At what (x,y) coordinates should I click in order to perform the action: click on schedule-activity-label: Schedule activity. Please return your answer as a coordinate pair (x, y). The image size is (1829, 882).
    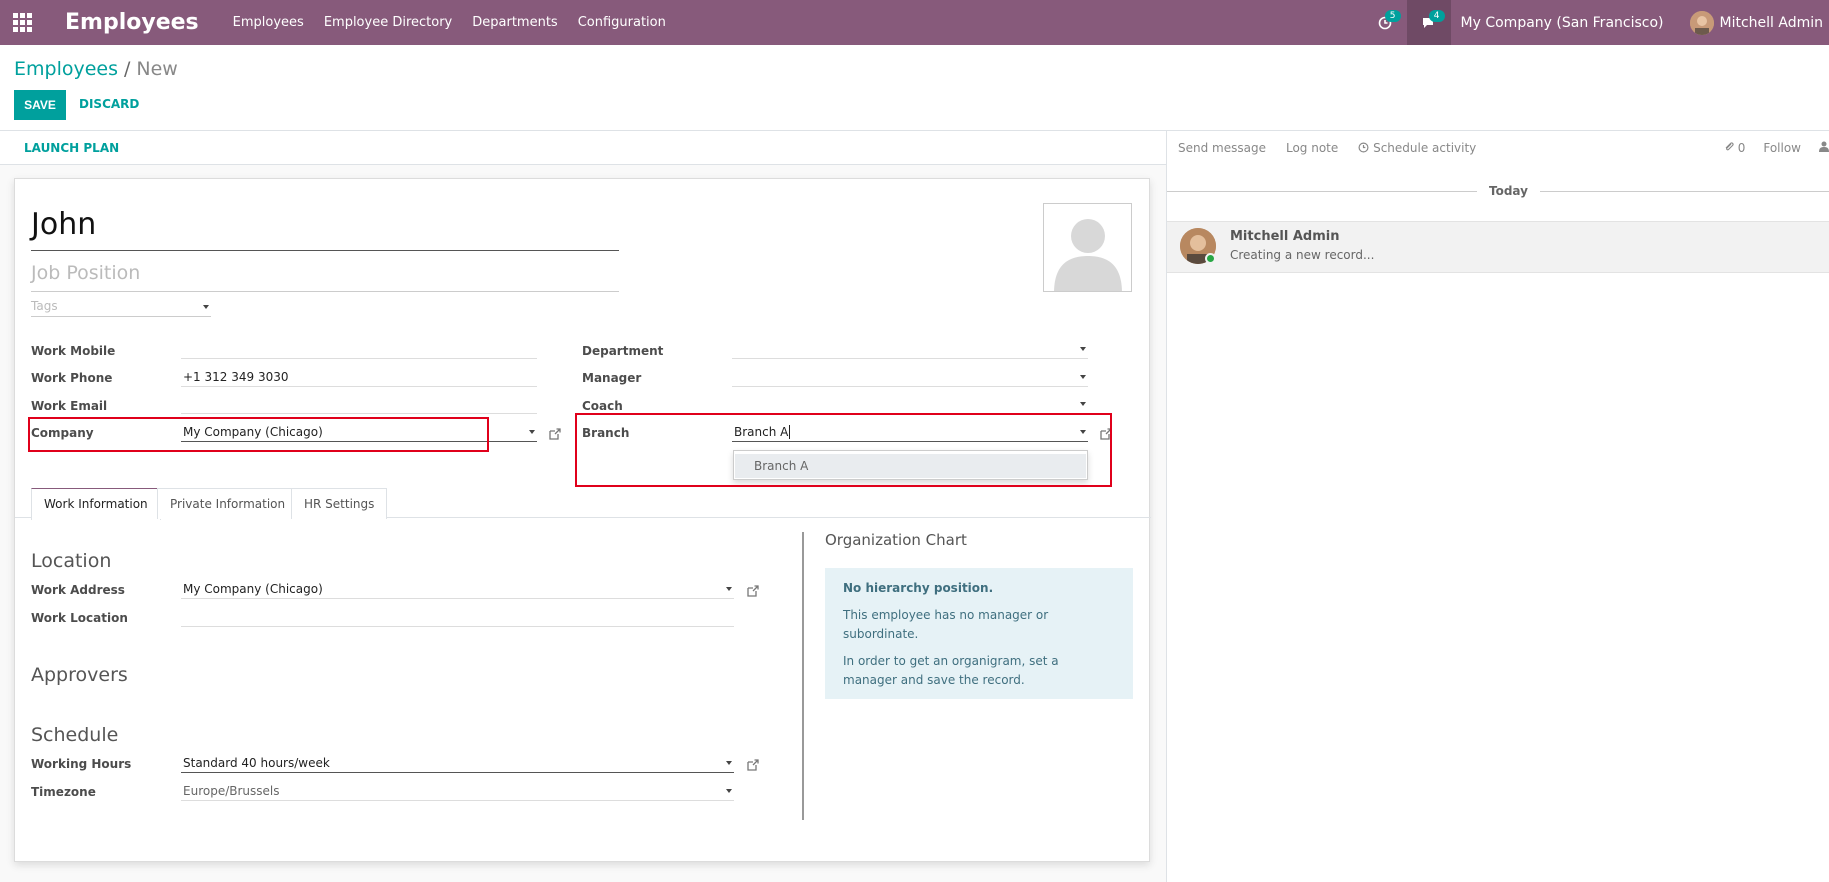
    Looking at the image, I should click on (1425, 148).